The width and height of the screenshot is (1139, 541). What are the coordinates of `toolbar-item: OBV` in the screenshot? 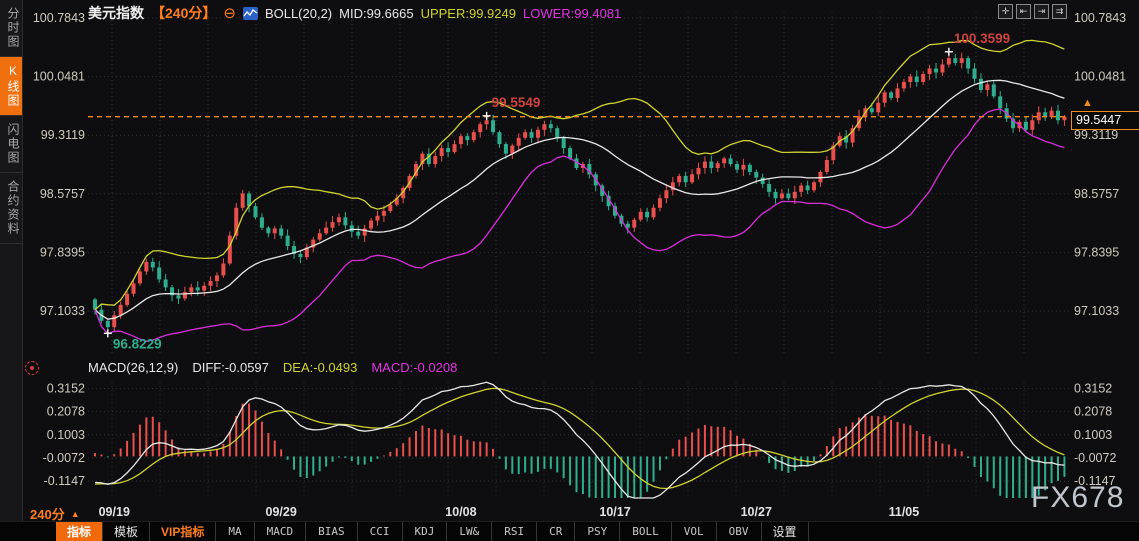 It's located at (739, 531).